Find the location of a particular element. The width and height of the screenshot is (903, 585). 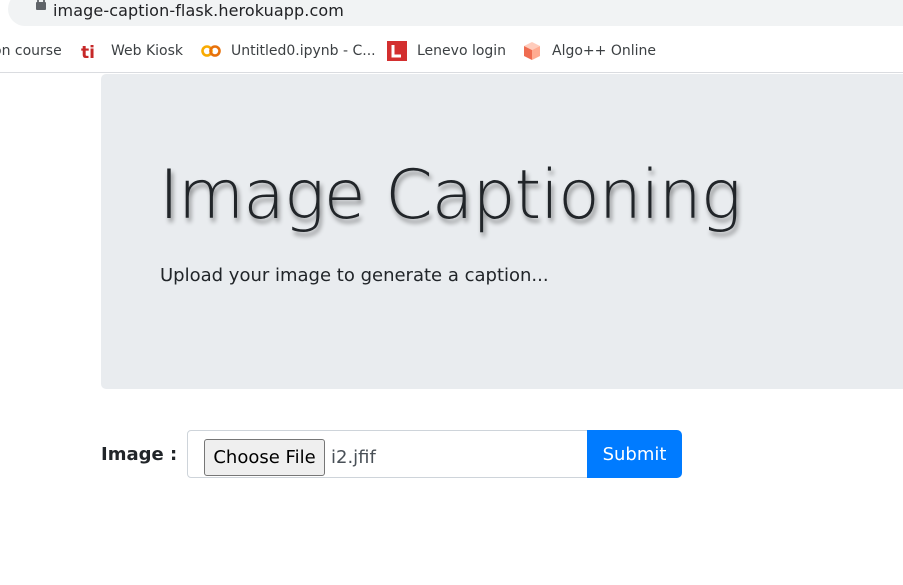

bookmark-label: on course is located at coordinates (31, 51).